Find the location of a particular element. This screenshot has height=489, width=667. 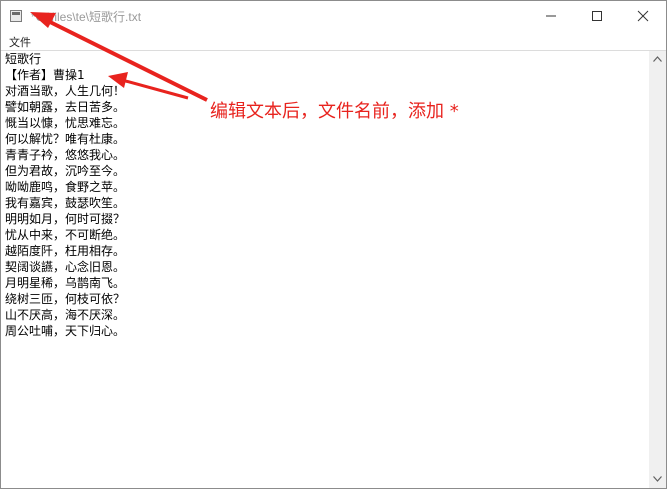

close-icon is located at coordinates (643, 16).